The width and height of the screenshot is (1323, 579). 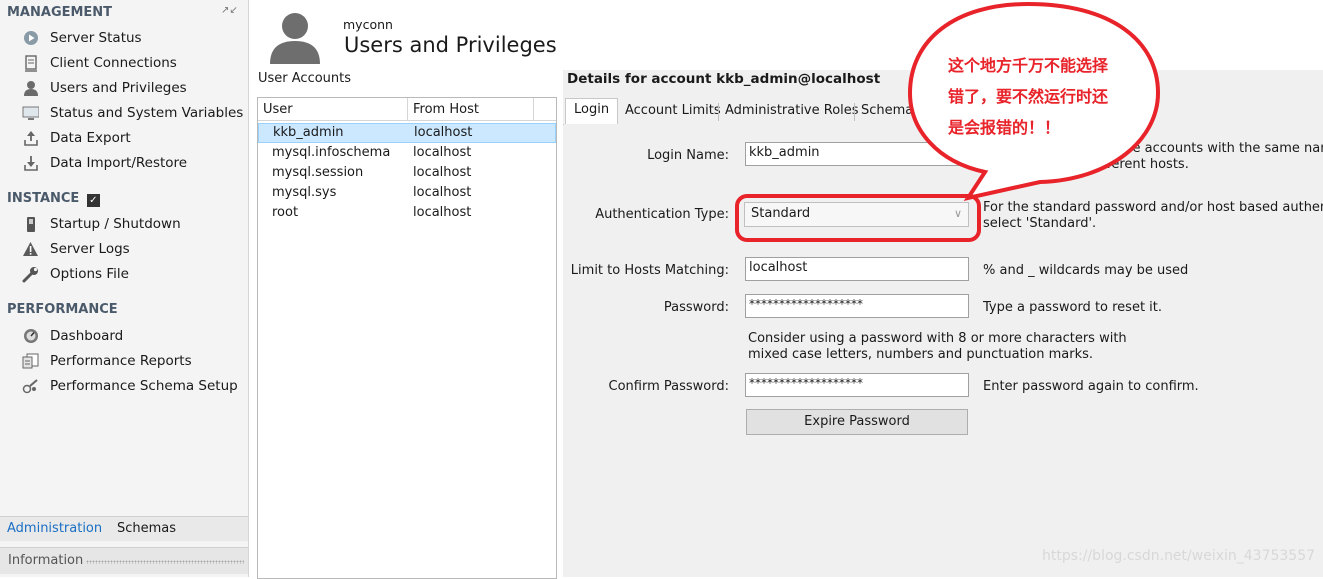 I want to click on annotation-overlay, so click(x=948, y=121).